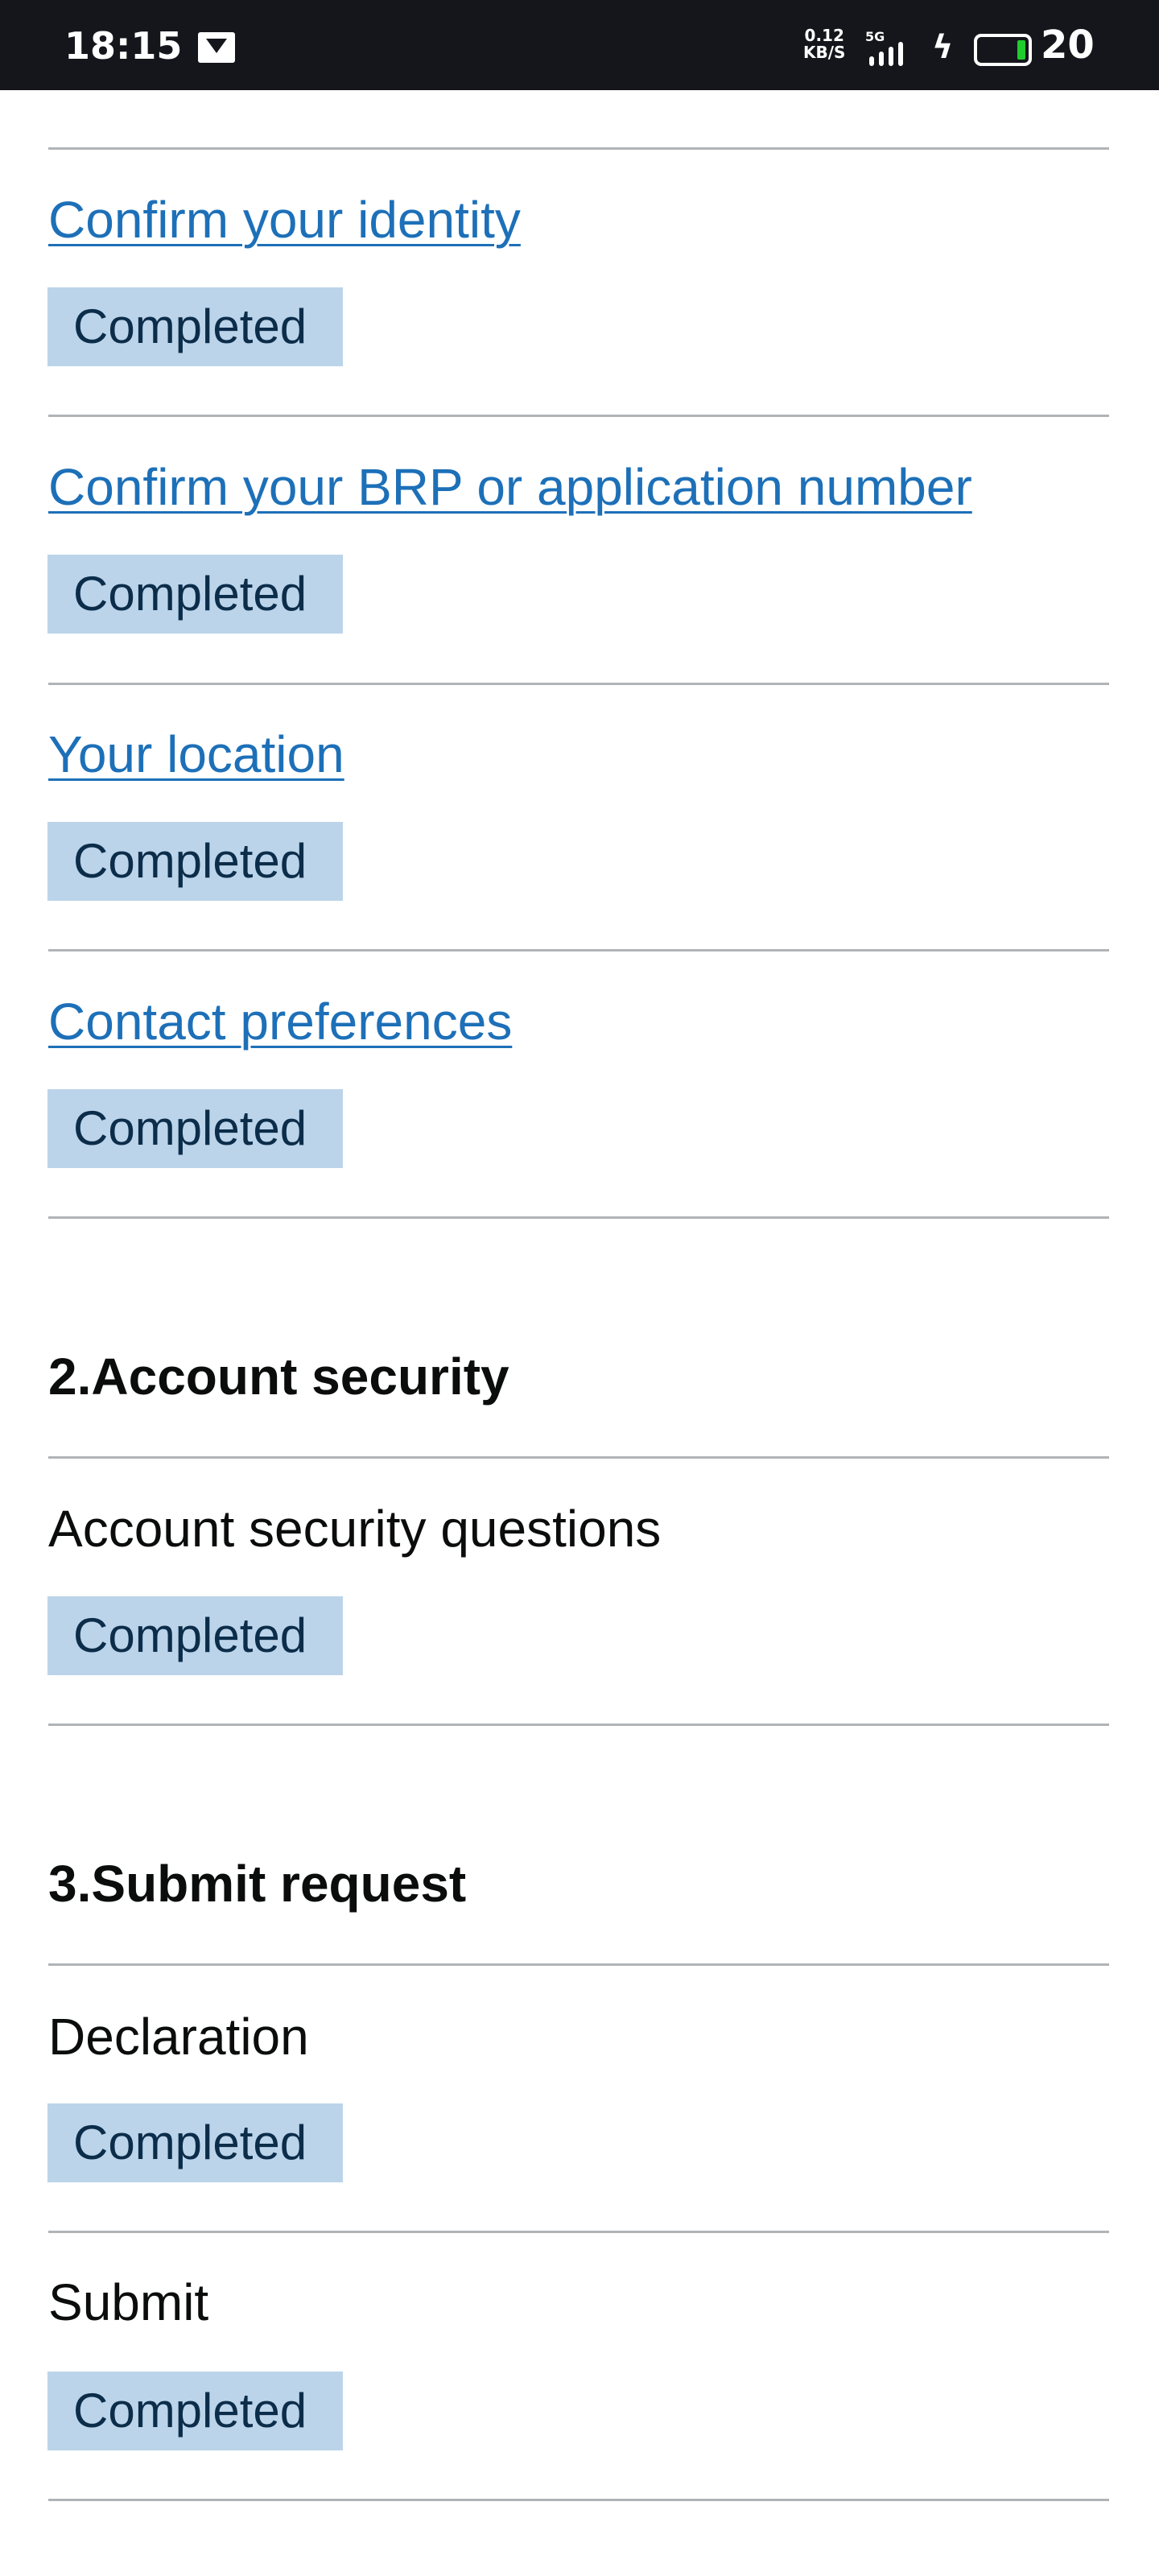 This screenshot has width=1159, height=2576. What do you see at coordinates (123, 46) in the screenshot?
I see `clock: 18:15` at bounding box center [123, 46].